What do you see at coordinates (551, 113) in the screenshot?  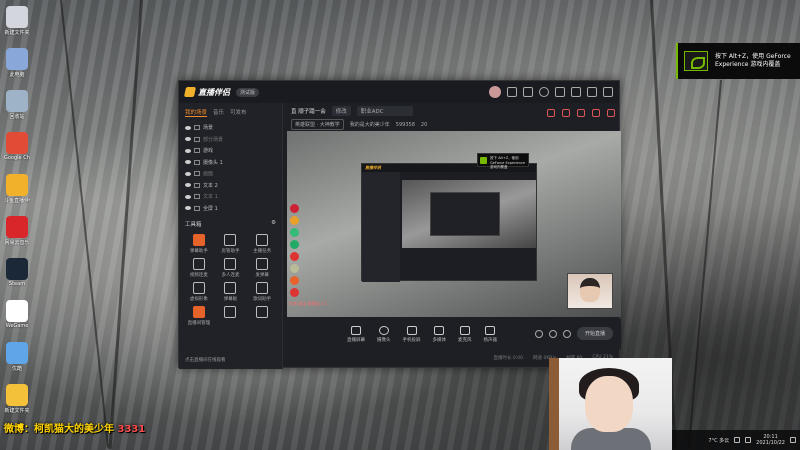 I see `share-icon` at bounding box center [551, 113].